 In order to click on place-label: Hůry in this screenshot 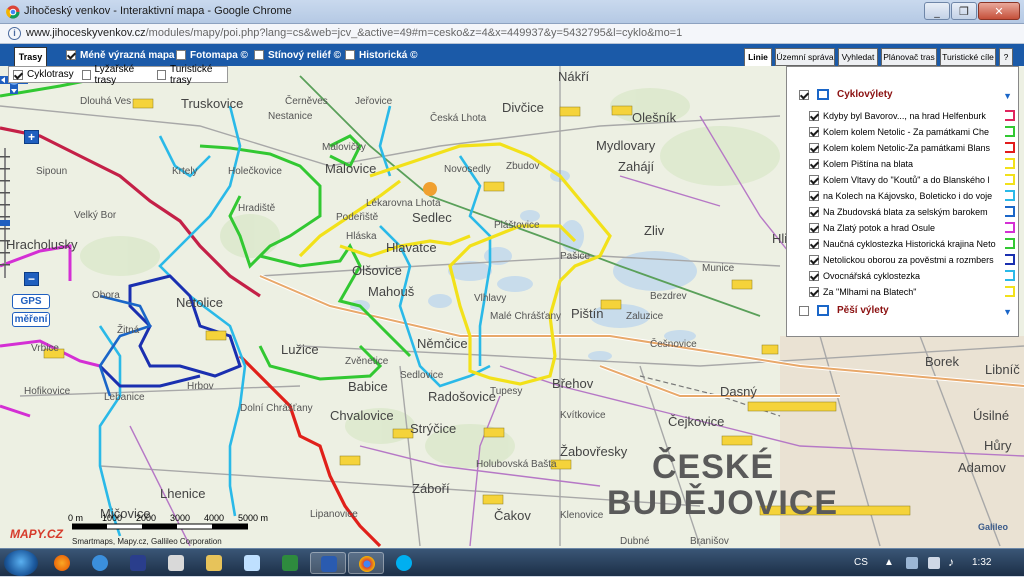, I will do `click(998, 445)`.